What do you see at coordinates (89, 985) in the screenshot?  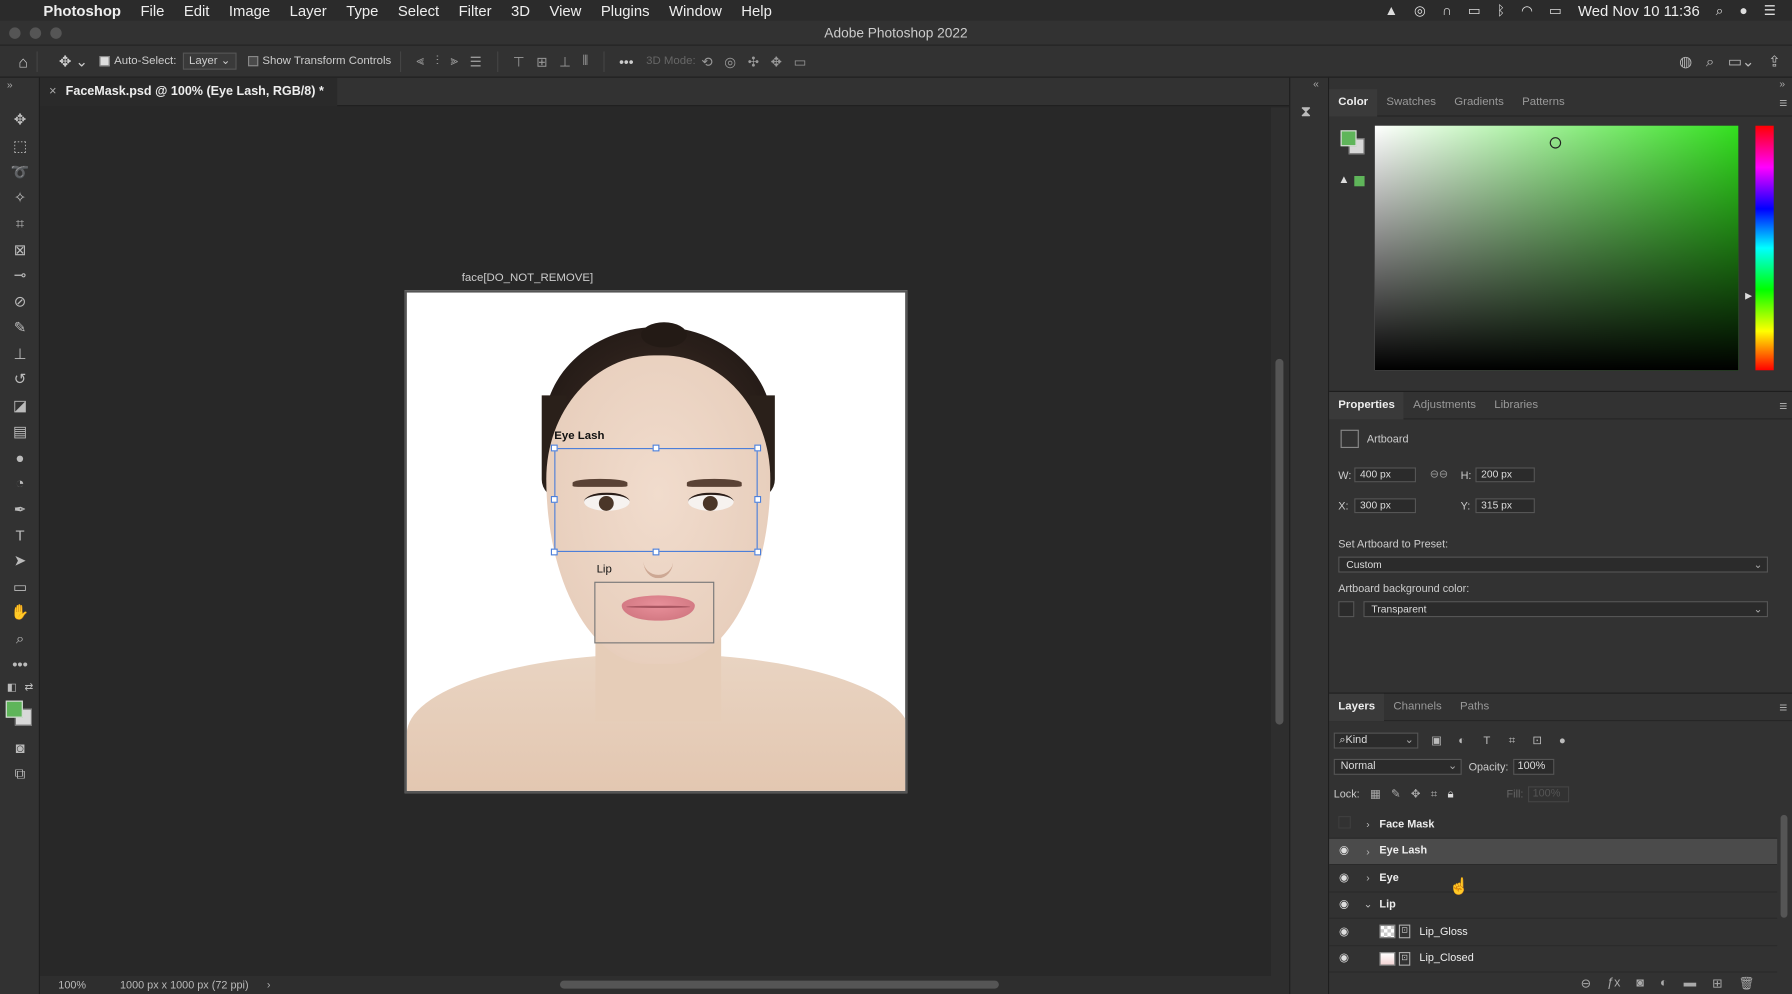 I see `zoom-level: 100%` at bounding box center [89, 985].